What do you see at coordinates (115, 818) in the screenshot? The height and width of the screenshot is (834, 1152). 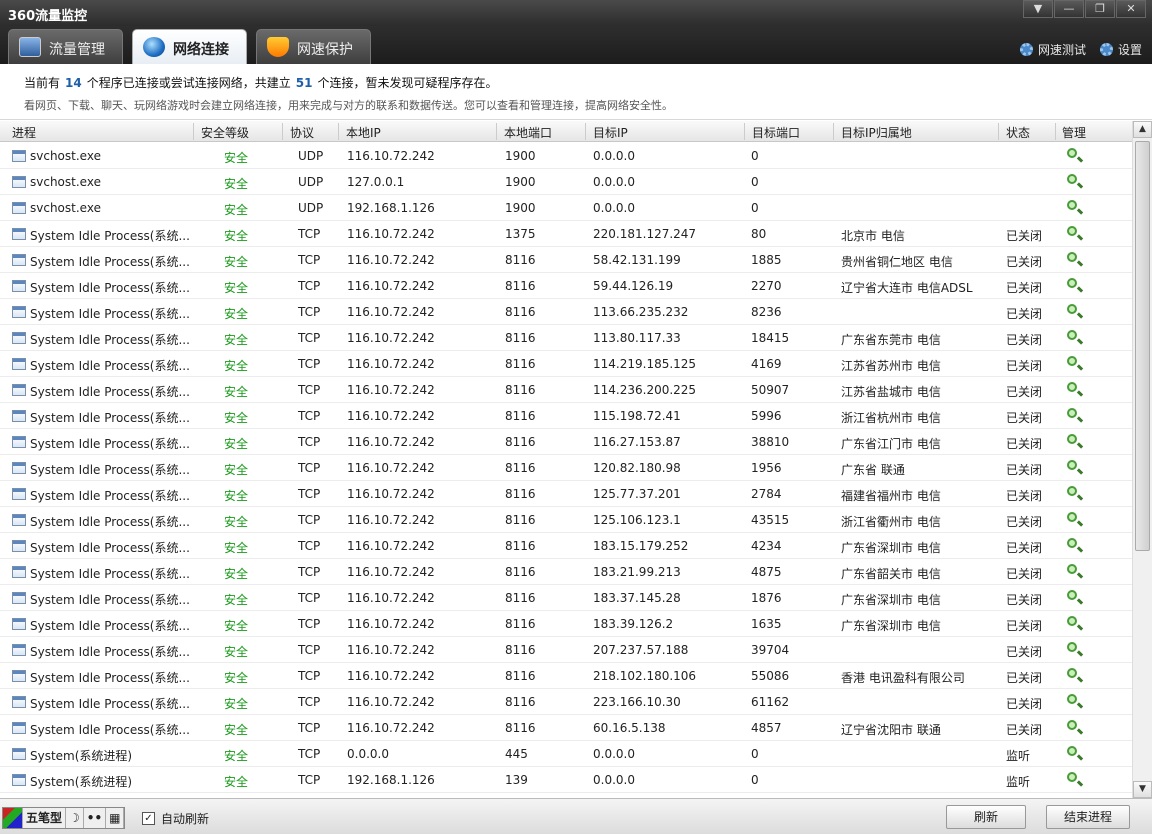 I see `keyboard-icon: ▦` at bounding box center [115, 818].